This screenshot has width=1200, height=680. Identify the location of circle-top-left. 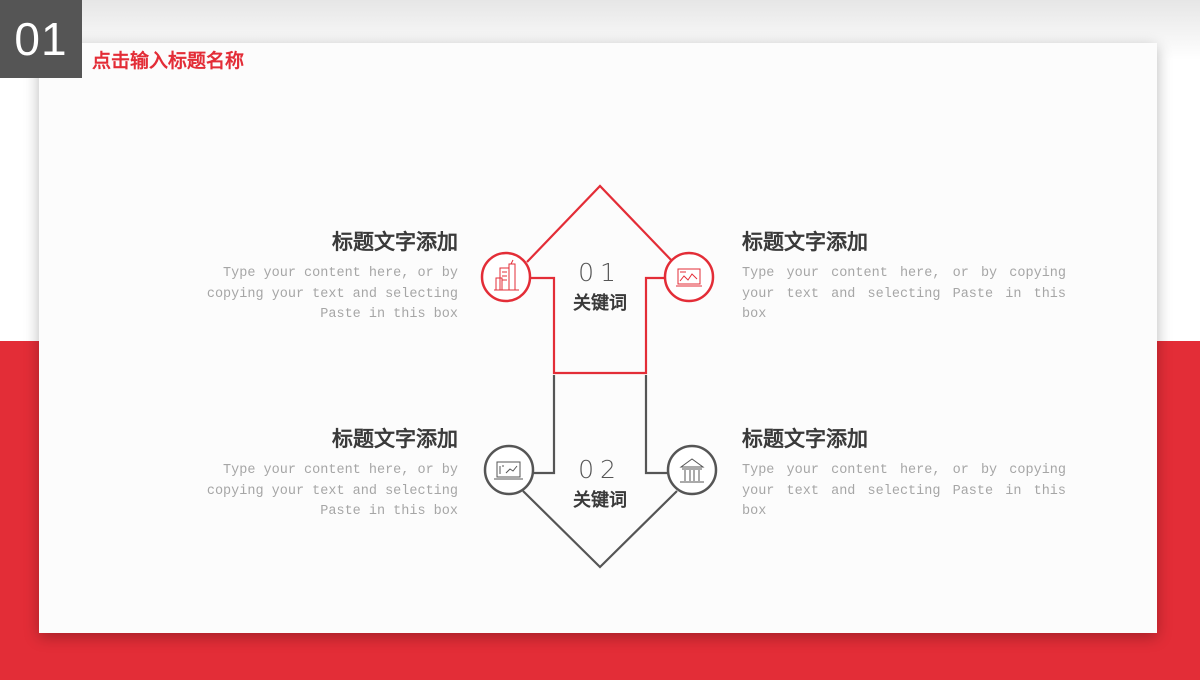
(506, 277).